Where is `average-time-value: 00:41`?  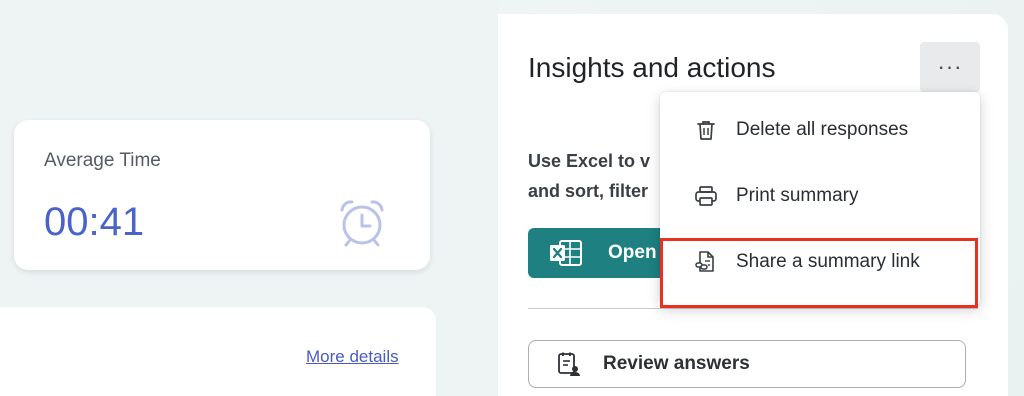 average-time-value: 00:41 is located at coordinates (94, 222).